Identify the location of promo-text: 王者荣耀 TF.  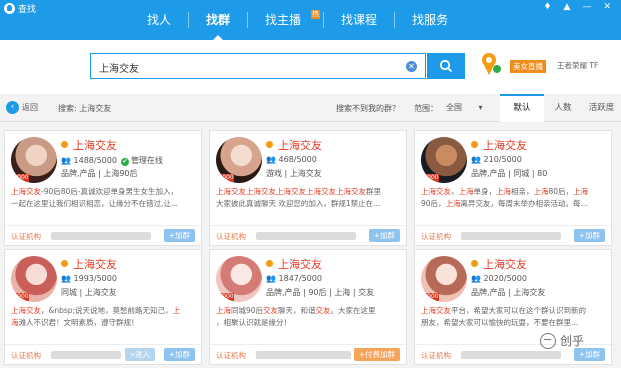
(577, 65).